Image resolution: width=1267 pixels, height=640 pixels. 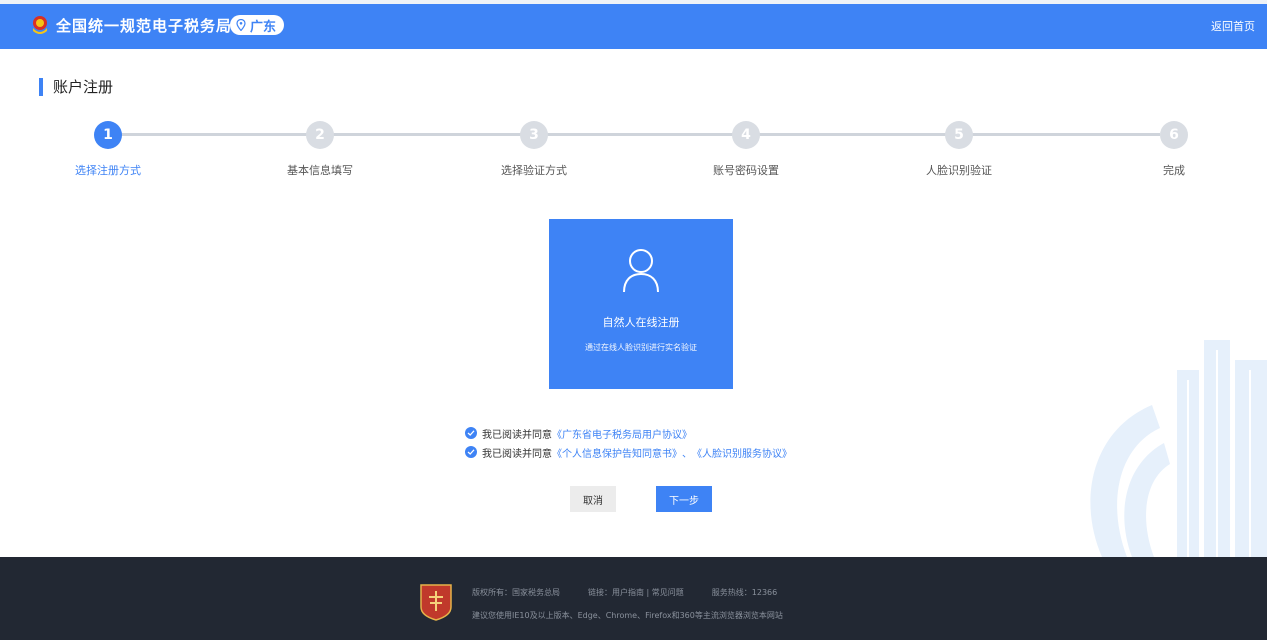 What do you see at coordinates (534, 135) in the screenshot?
I see `step-circle-3: 3` at bounding box center [534, 135].